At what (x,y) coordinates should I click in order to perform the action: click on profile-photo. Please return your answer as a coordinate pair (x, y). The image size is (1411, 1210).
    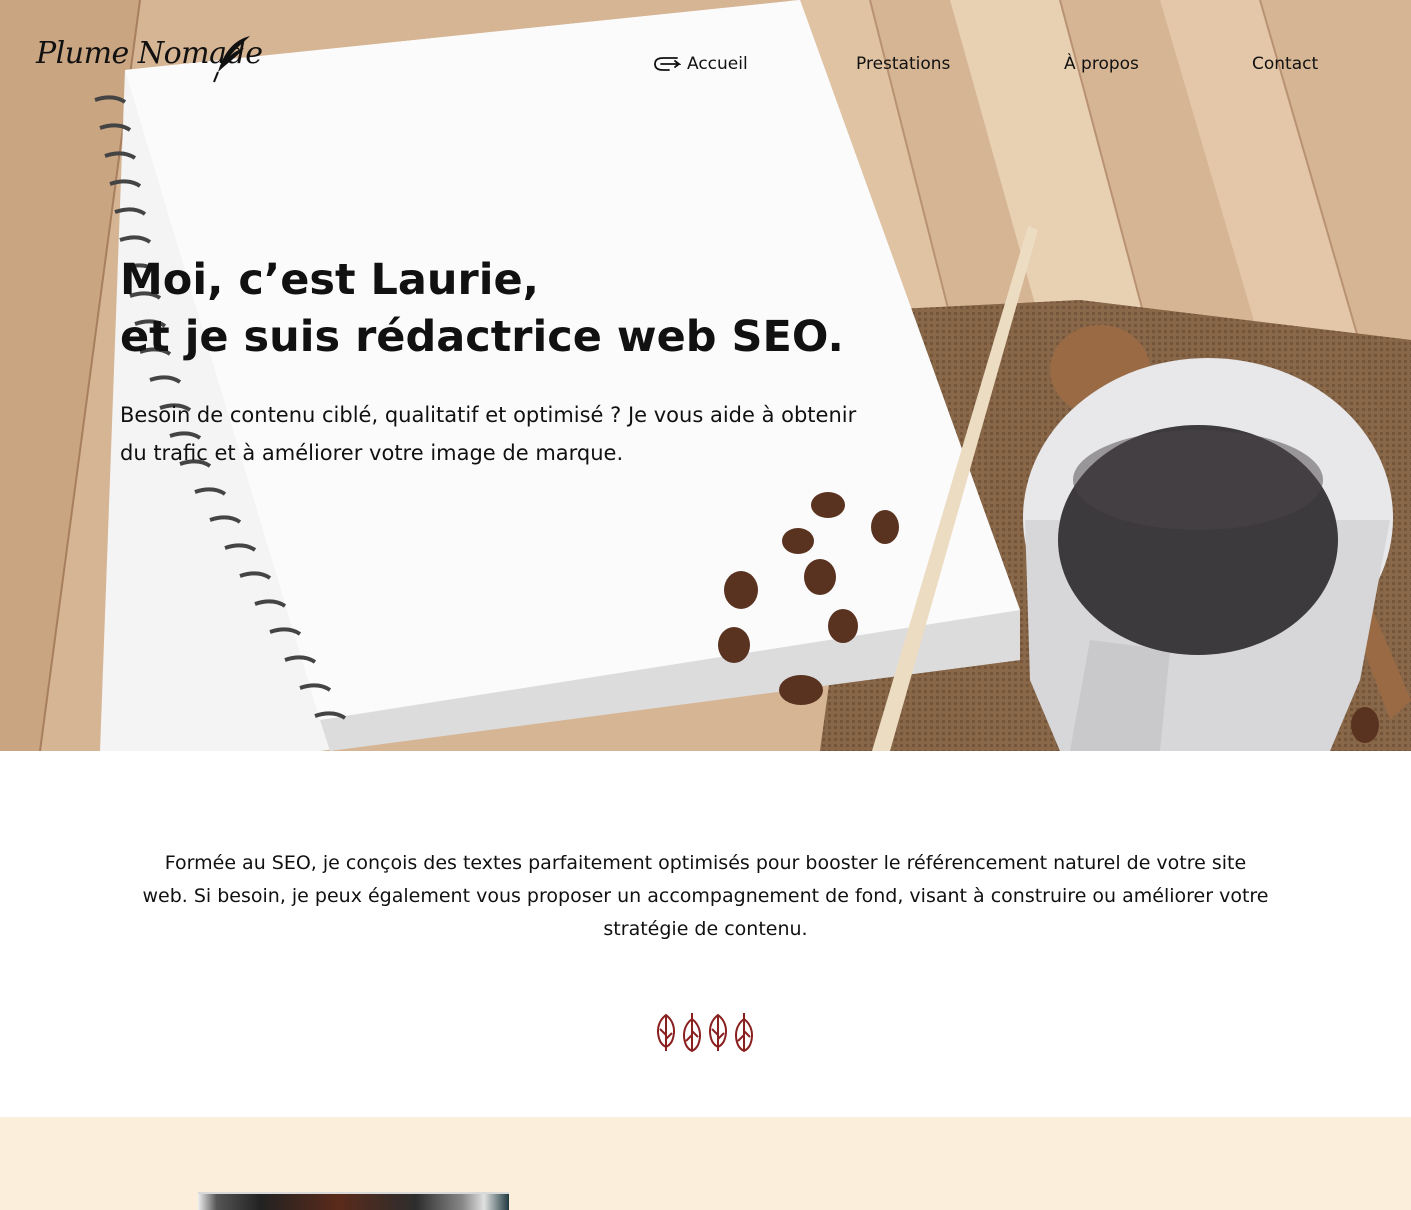
    Looking at the image, I should click on (353, 1201).